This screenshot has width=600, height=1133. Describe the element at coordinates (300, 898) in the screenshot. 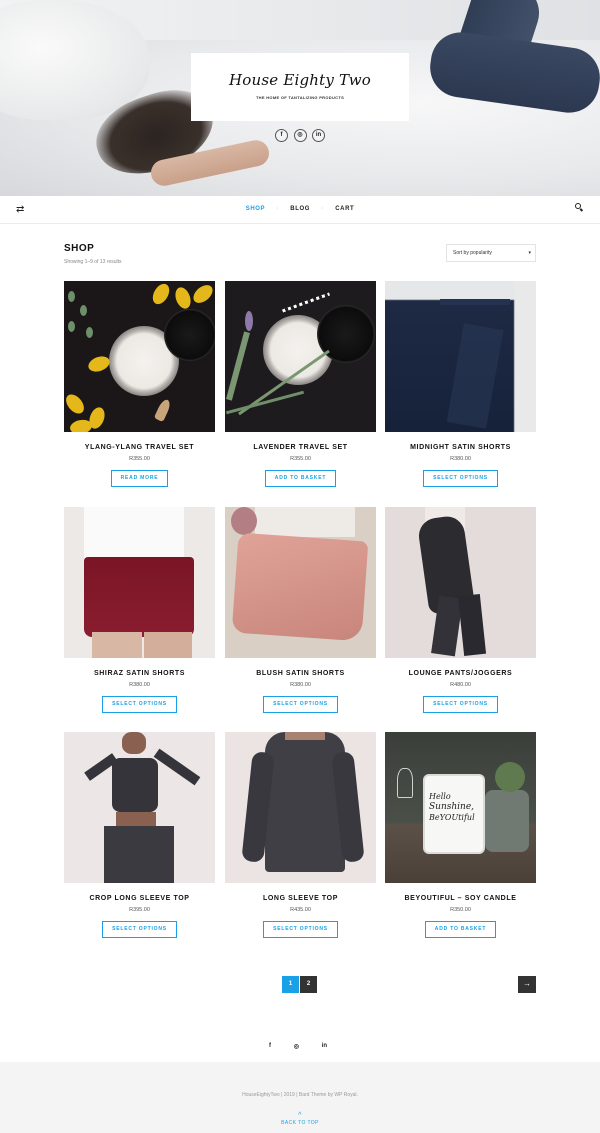

I see `product-name: LONG SLEEVE TOP` at that location.